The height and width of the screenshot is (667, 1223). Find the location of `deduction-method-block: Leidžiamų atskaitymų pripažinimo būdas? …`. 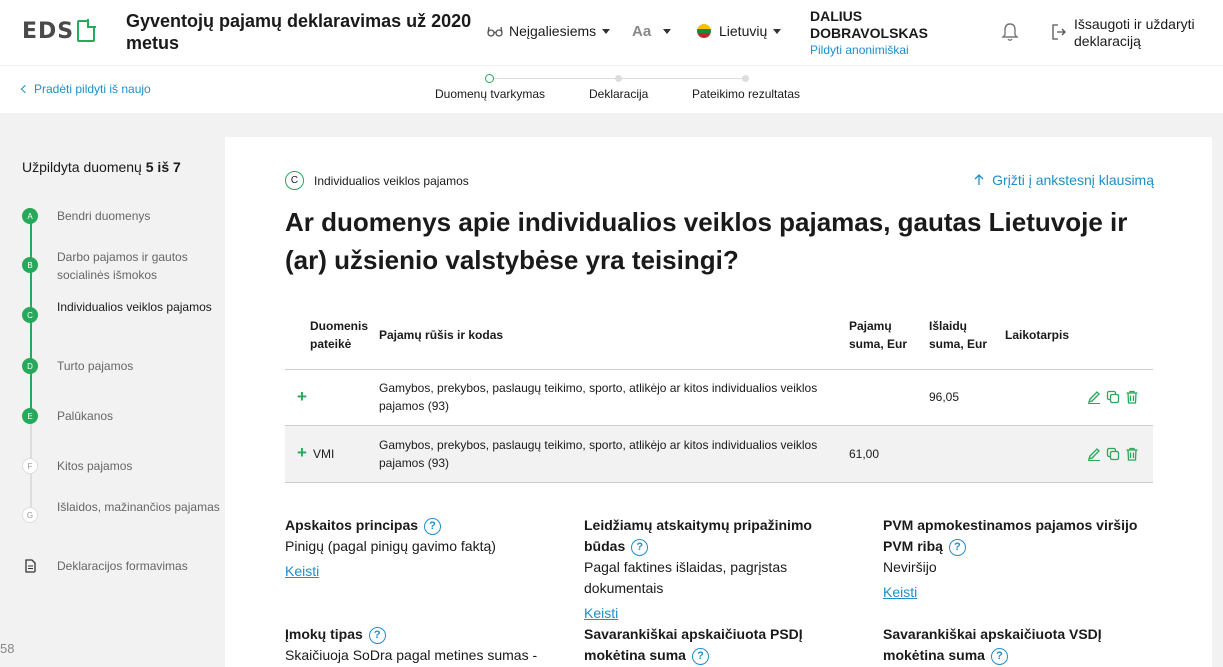

deduction-method-block: Leidžiamų atskaitymų pripažinimo būdas? … is located at coordinates (719, 569).